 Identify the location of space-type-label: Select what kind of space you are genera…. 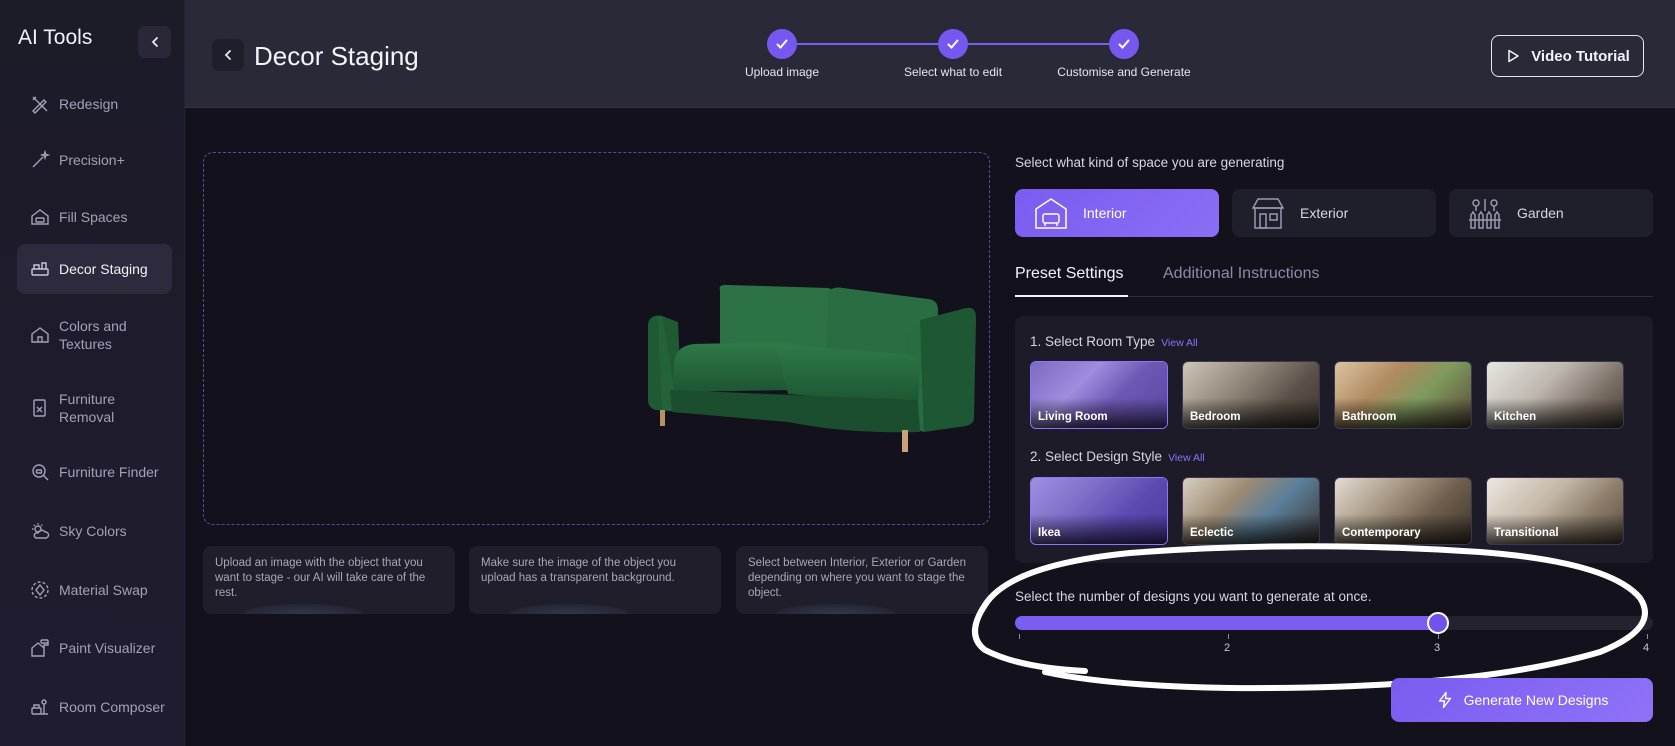
(1150, 162).